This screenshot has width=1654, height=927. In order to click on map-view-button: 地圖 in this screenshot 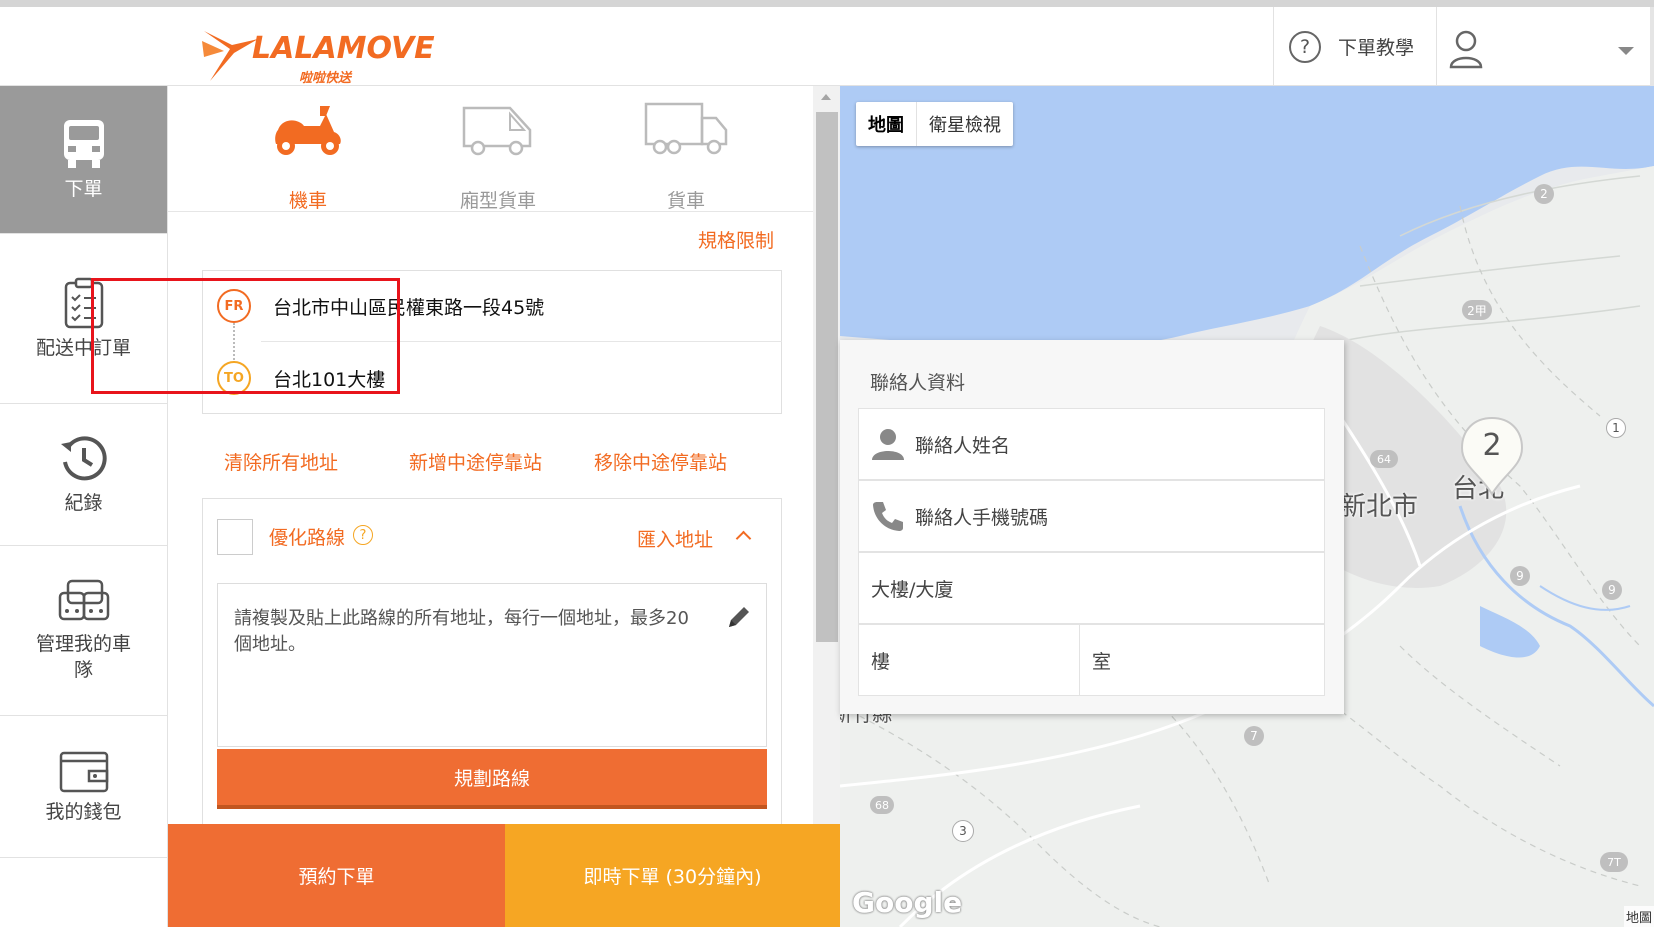, I will do `click(886, 124)`.